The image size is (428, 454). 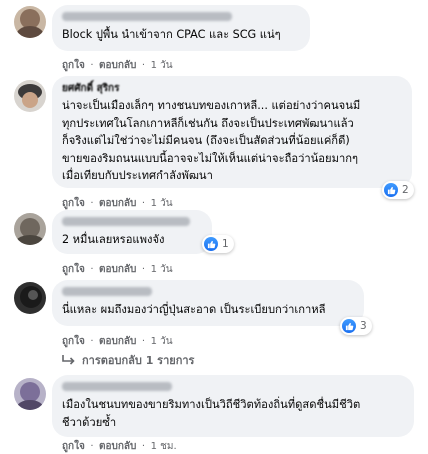 I want to click on reaction-count: 3, so click(x=356, y=326).